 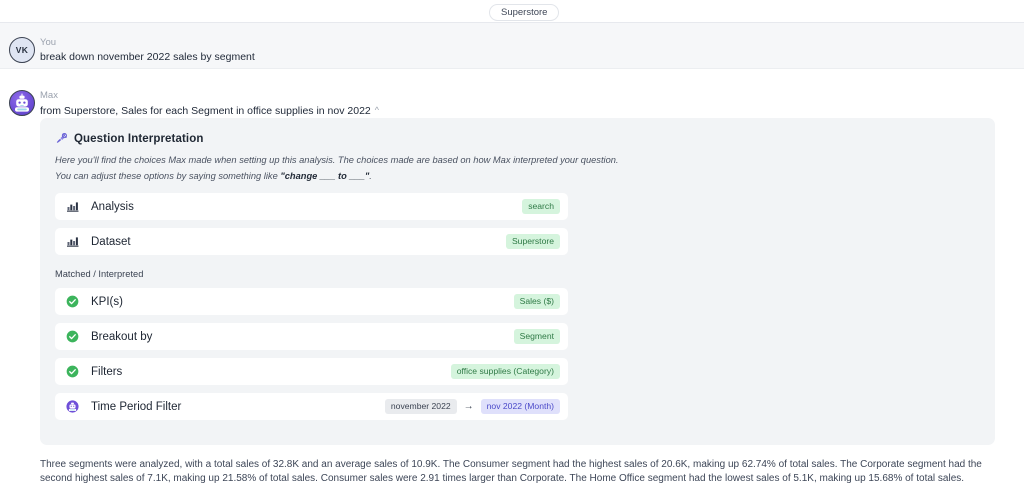 What do you see at coordinates (517, 131) in the screenshot?
I see `question-interpretation-header: Question Interpretation` at bounding box center [517, 131].